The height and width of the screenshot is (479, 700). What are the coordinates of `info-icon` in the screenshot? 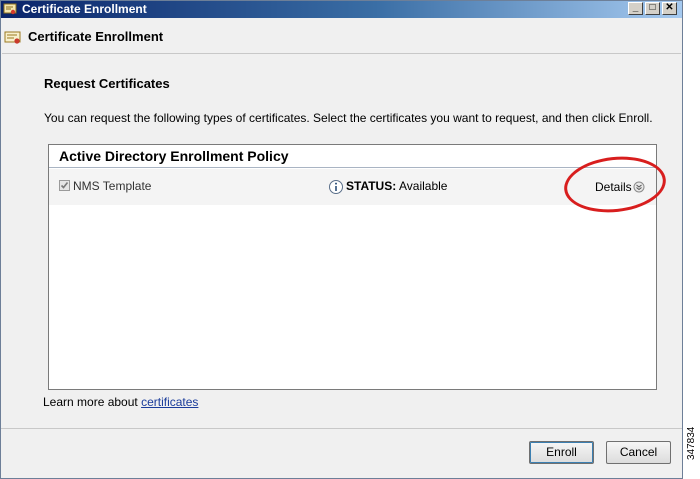 It's located at (336, 187).